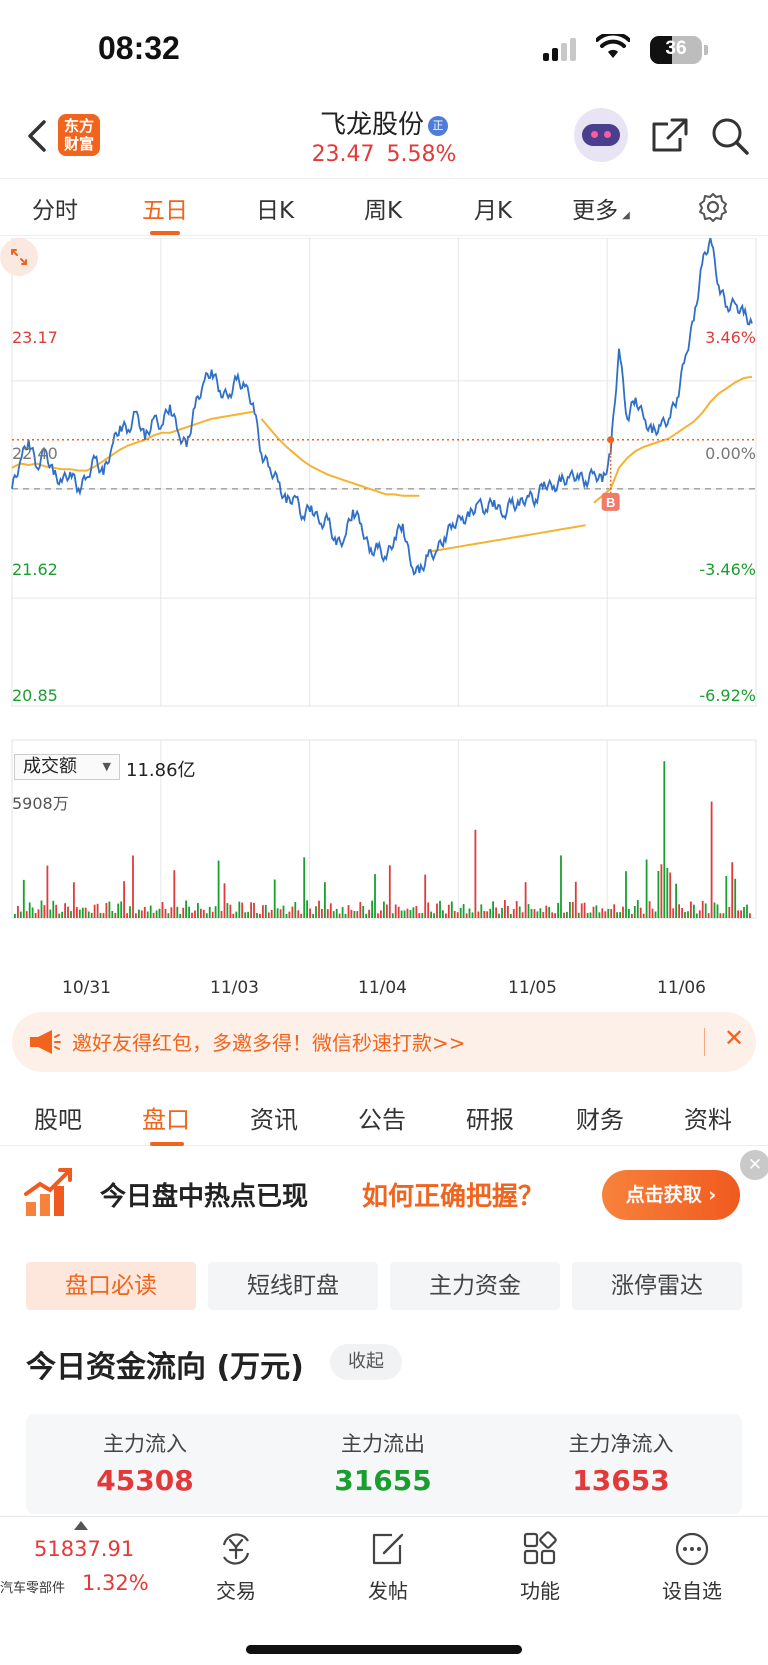  Describe the element at coordinates (670, 136) in the screenshot. I see `share-icon` at that location.